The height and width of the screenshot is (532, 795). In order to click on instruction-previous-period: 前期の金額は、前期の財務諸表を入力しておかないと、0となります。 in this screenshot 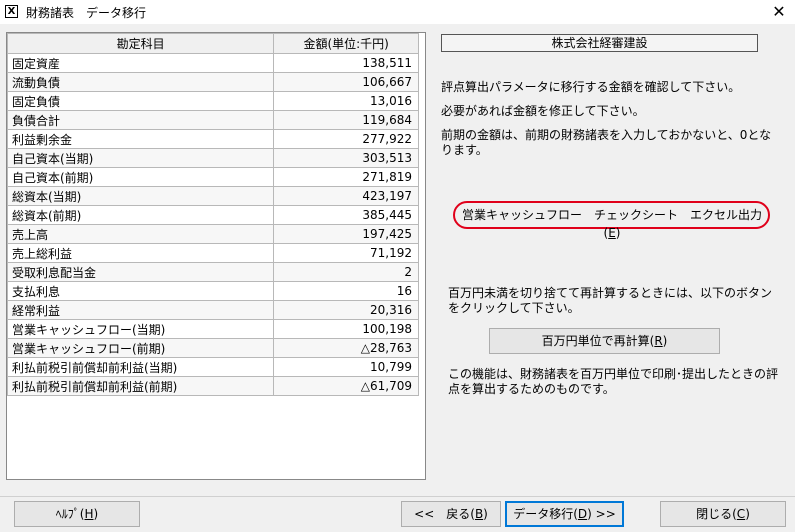, I will do `click(606, 142)`.